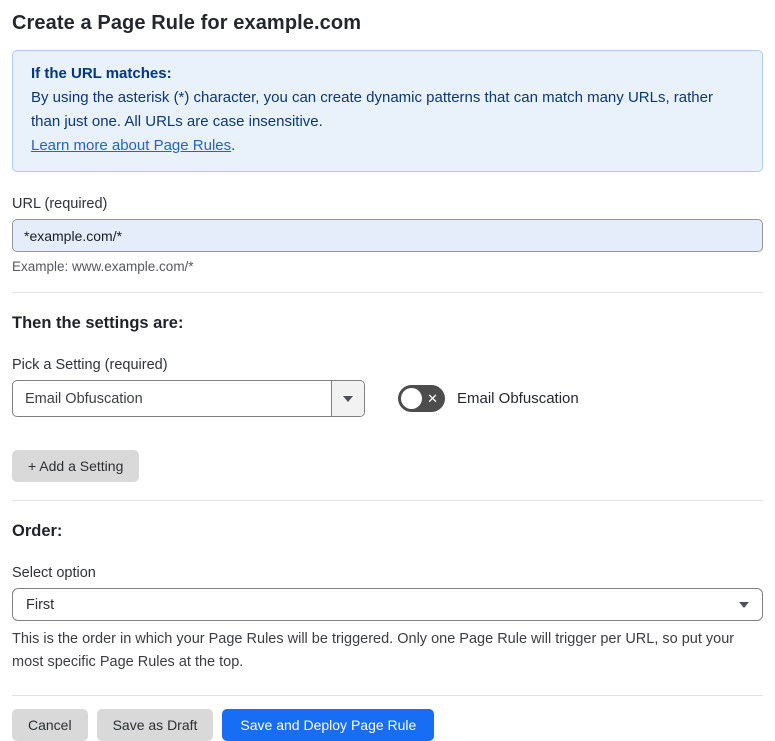 This screenshot has height=741, width=775. Describe the element at coordinates (387, 235) in the screenshot. I see `url-input` at that location.